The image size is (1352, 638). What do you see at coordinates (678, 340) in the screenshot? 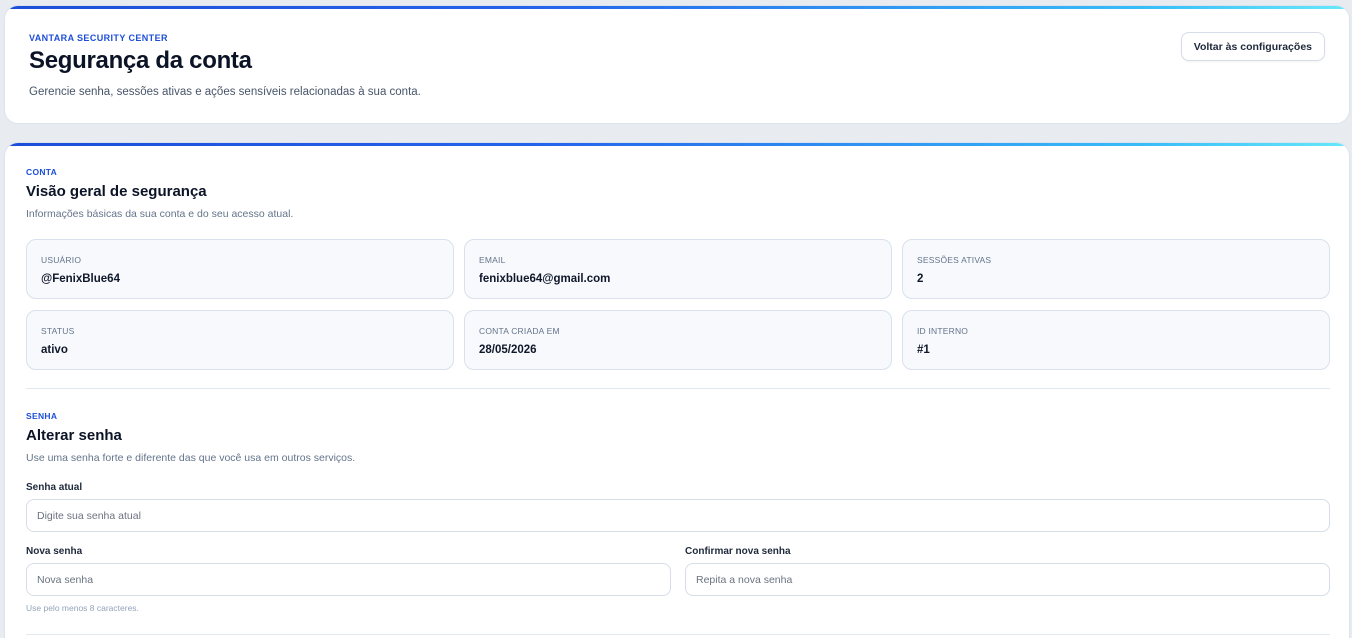
I see `info-card-created-at: CONTA CRIADA EM 28/05/2026` at bounding box center [678, 340].